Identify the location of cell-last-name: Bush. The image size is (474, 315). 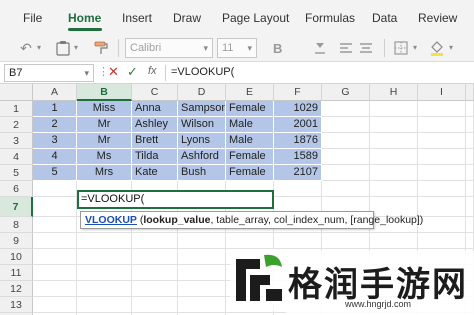
(202, 173).